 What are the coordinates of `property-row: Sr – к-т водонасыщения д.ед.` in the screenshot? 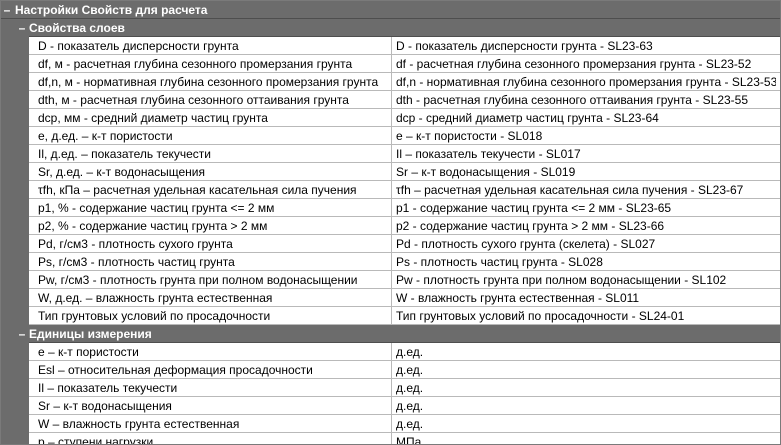 It's located at (390, 405).